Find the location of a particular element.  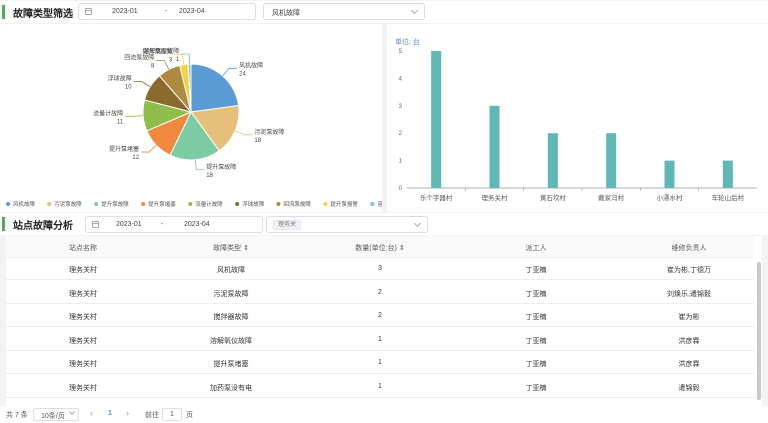

pie-slice is located at coordinates (215, 88).